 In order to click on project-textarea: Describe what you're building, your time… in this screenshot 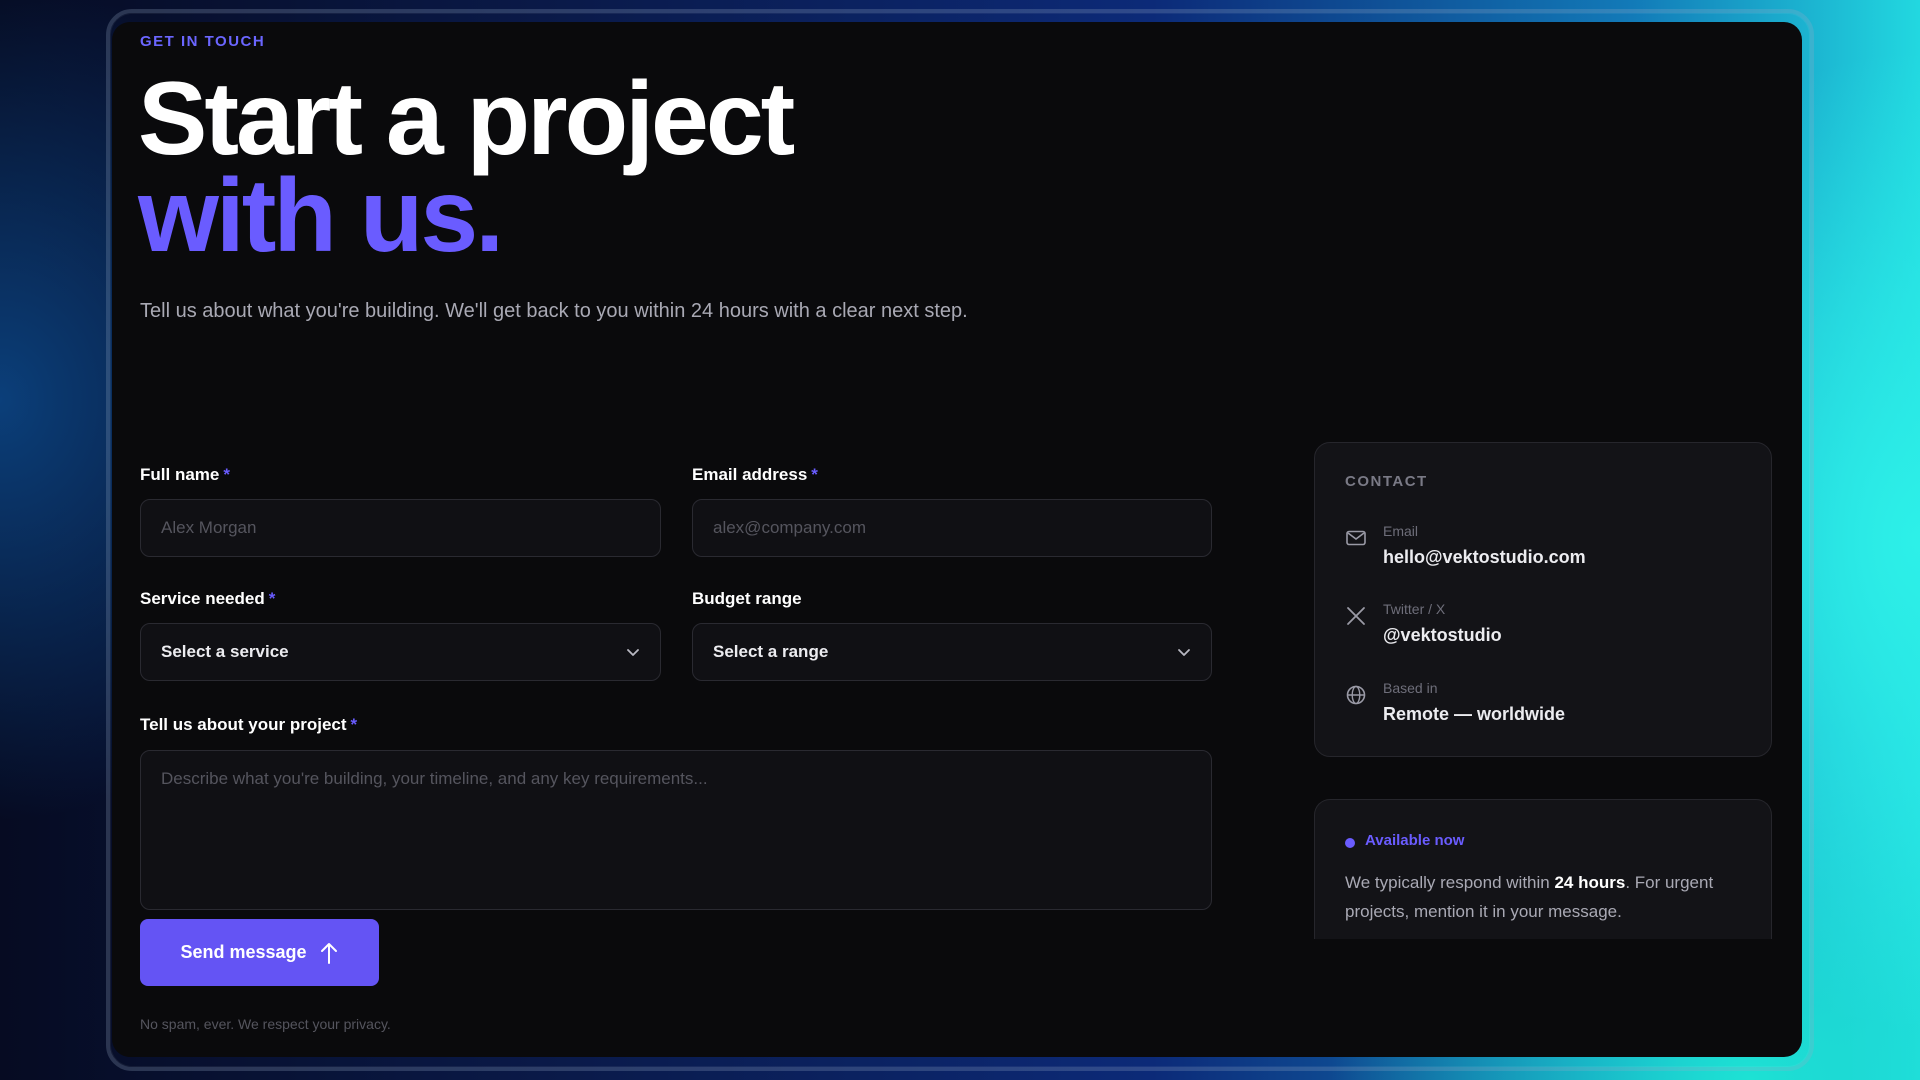, I will do `click(676, 830)`.